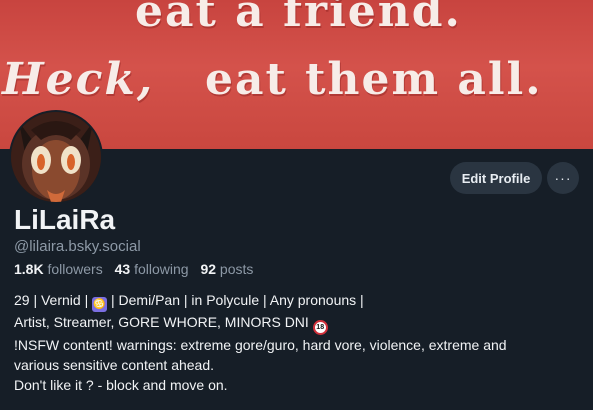  Describe the element at coordinates (65, 219) in the screenshot. I see `display-name: LiLaiRa` at that location.